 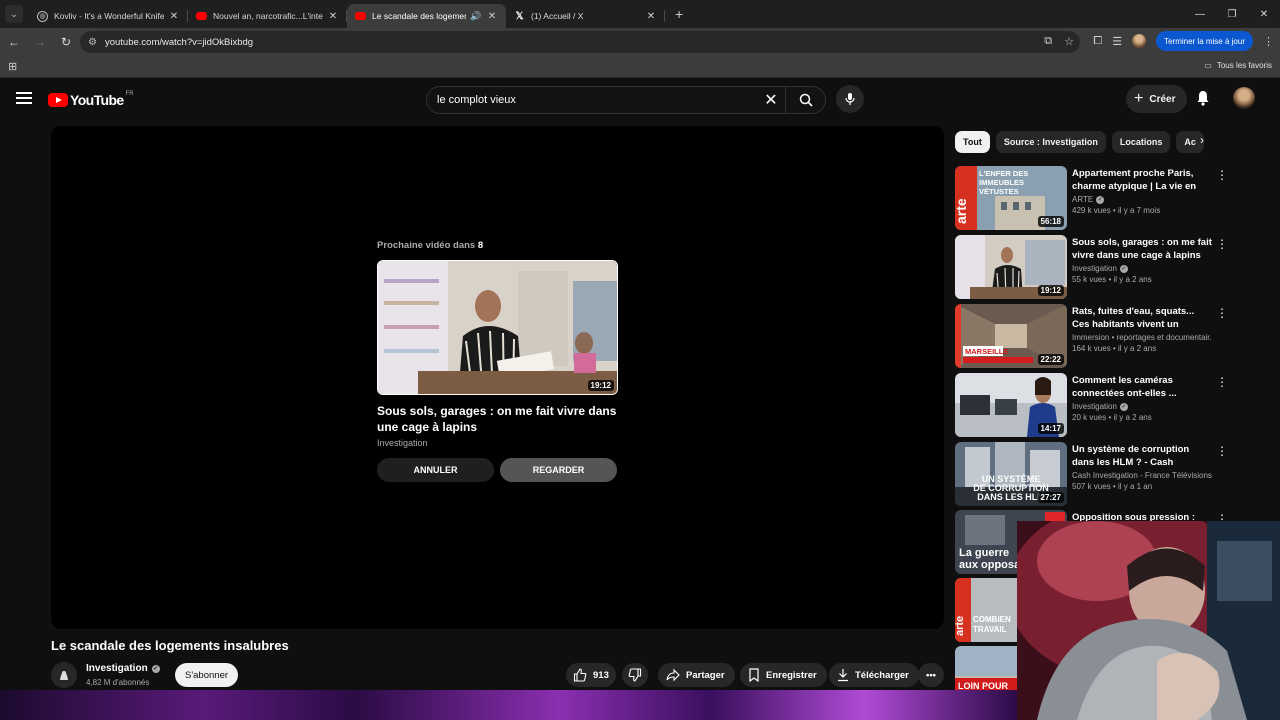 I want to click on more-horizontal-icon: •••, so click(x=931, y=675).